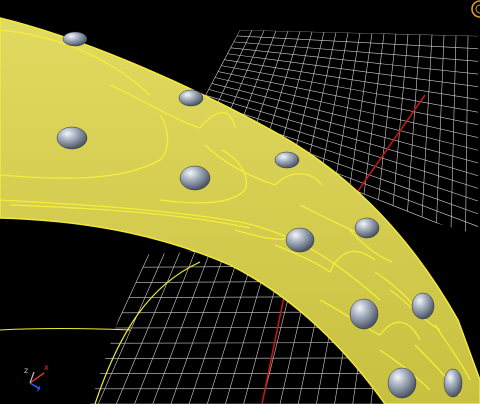 The image size is (480, 404). What do you see at coordinates (38, 387) in the screenshot?
I see `y-axis-label: y` at bounding box center [38, 387].